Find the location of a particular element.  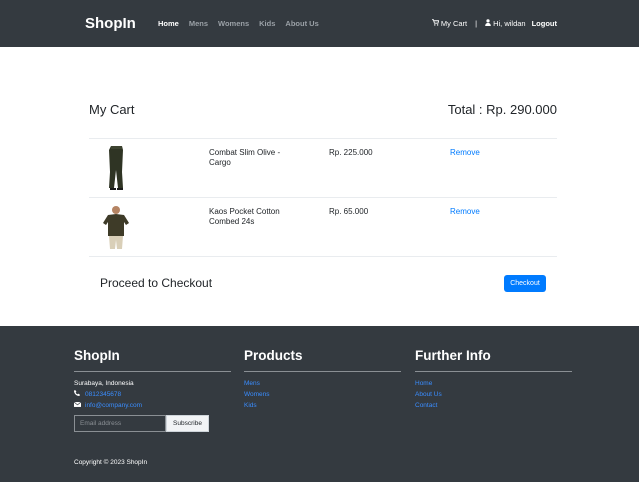

product-name: Combat Slim Olive - Cargo is located at coordinates (245, 157).